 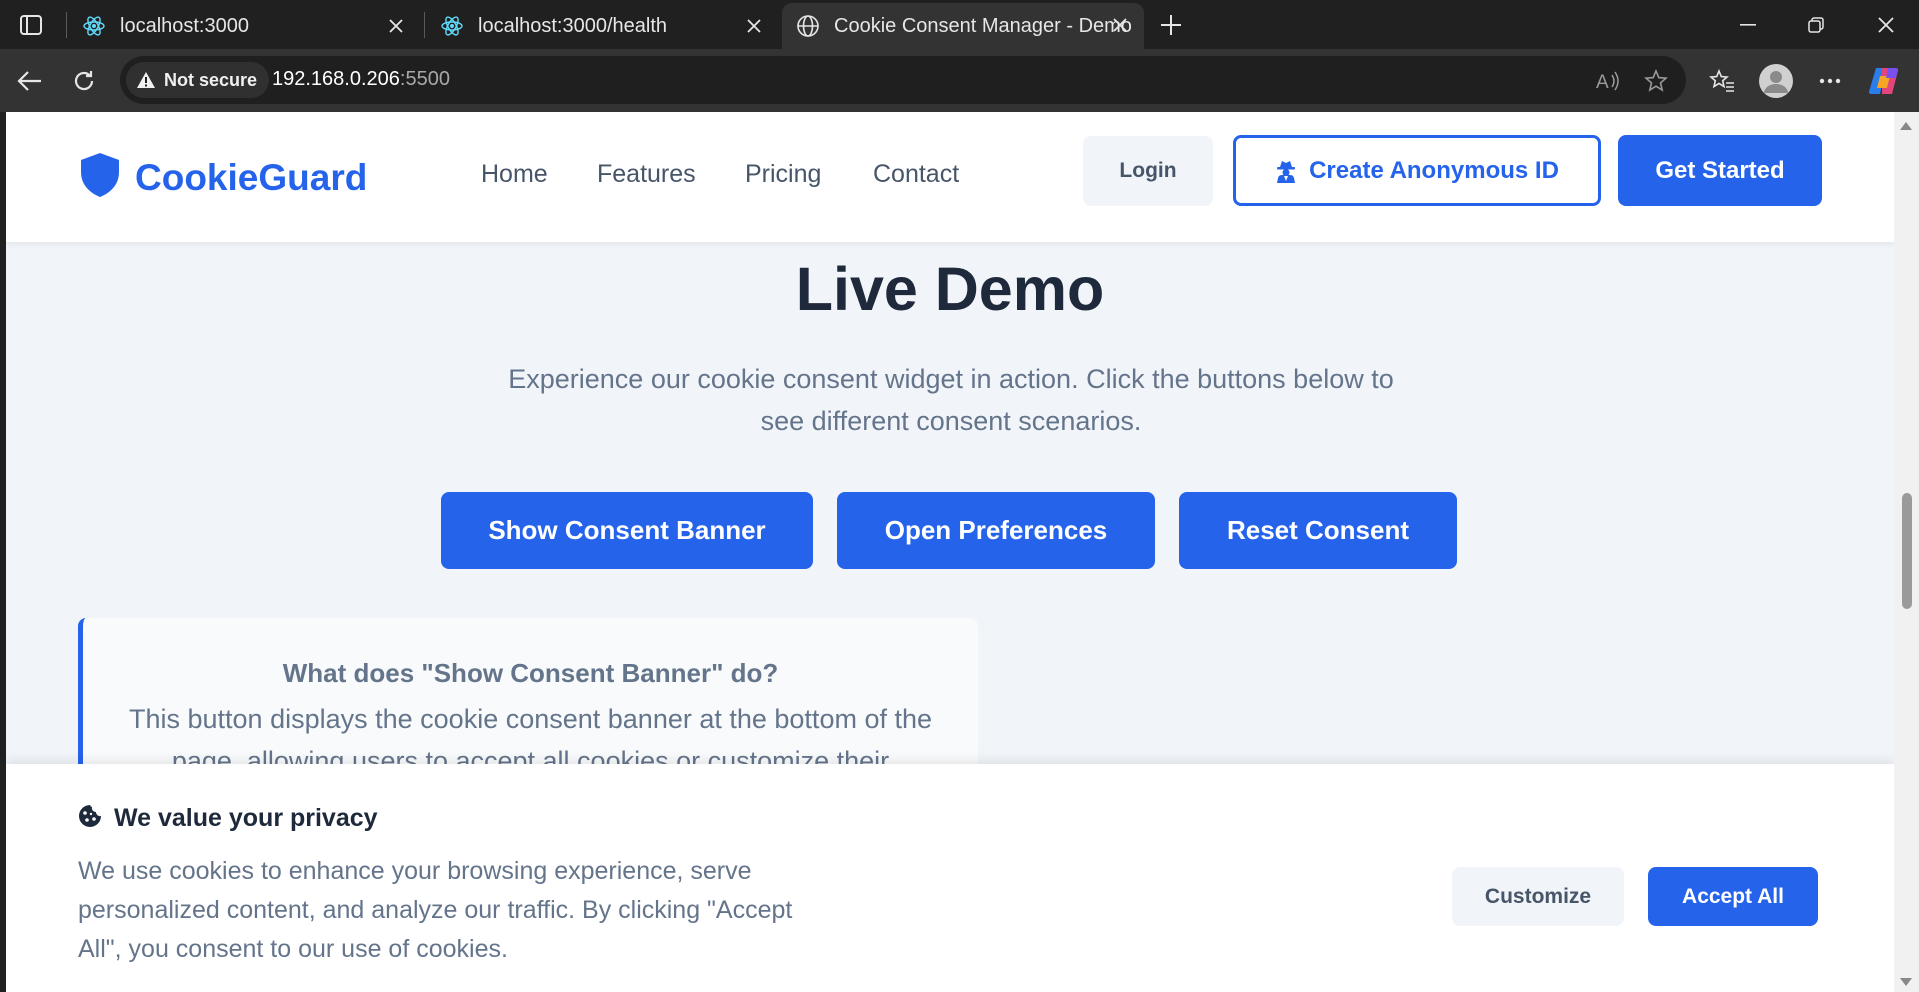 What do you see at coordinates (1906, 982) in the screenshot?
I see `scroll-down-arrow-icon` at bounding box center [1906, 982].